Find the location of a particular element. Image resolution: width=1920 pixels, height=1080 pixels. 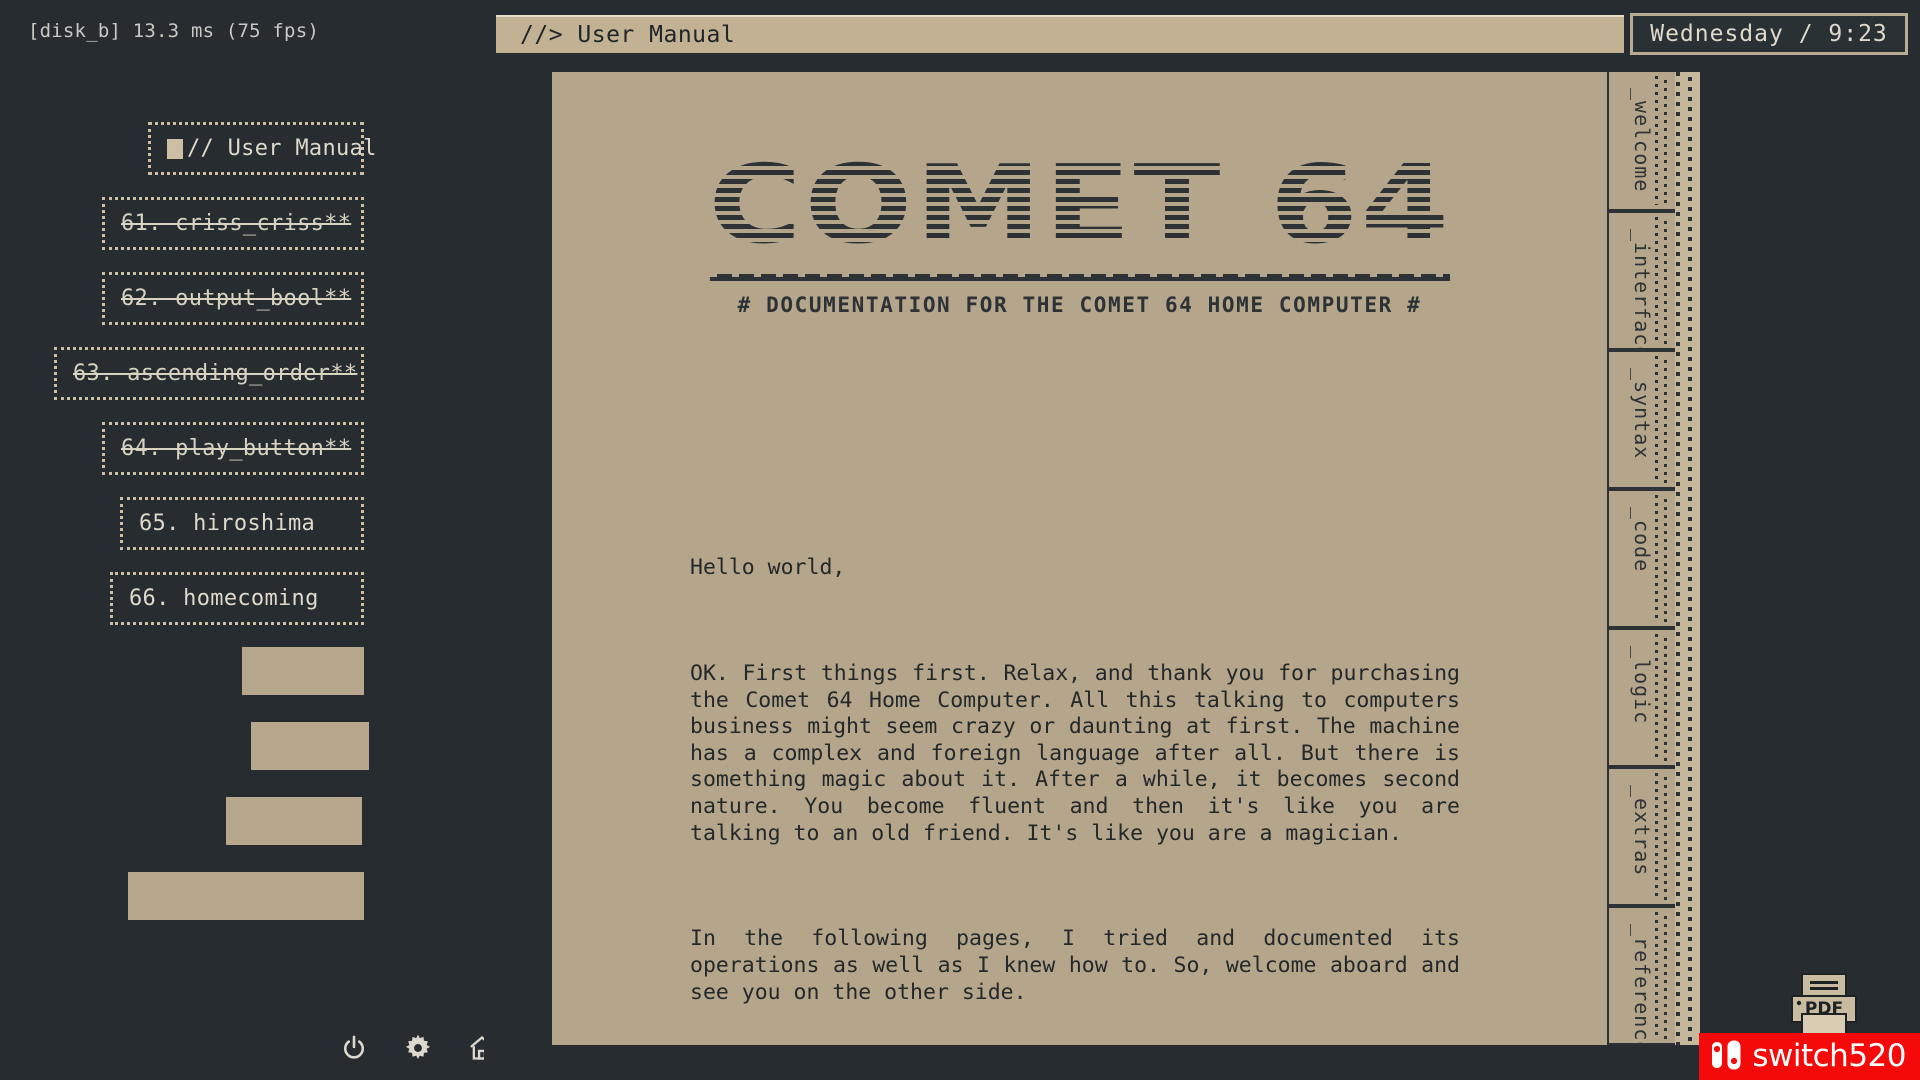

pdf-export-icon: PDF is located at coordinates (1824, 1004).